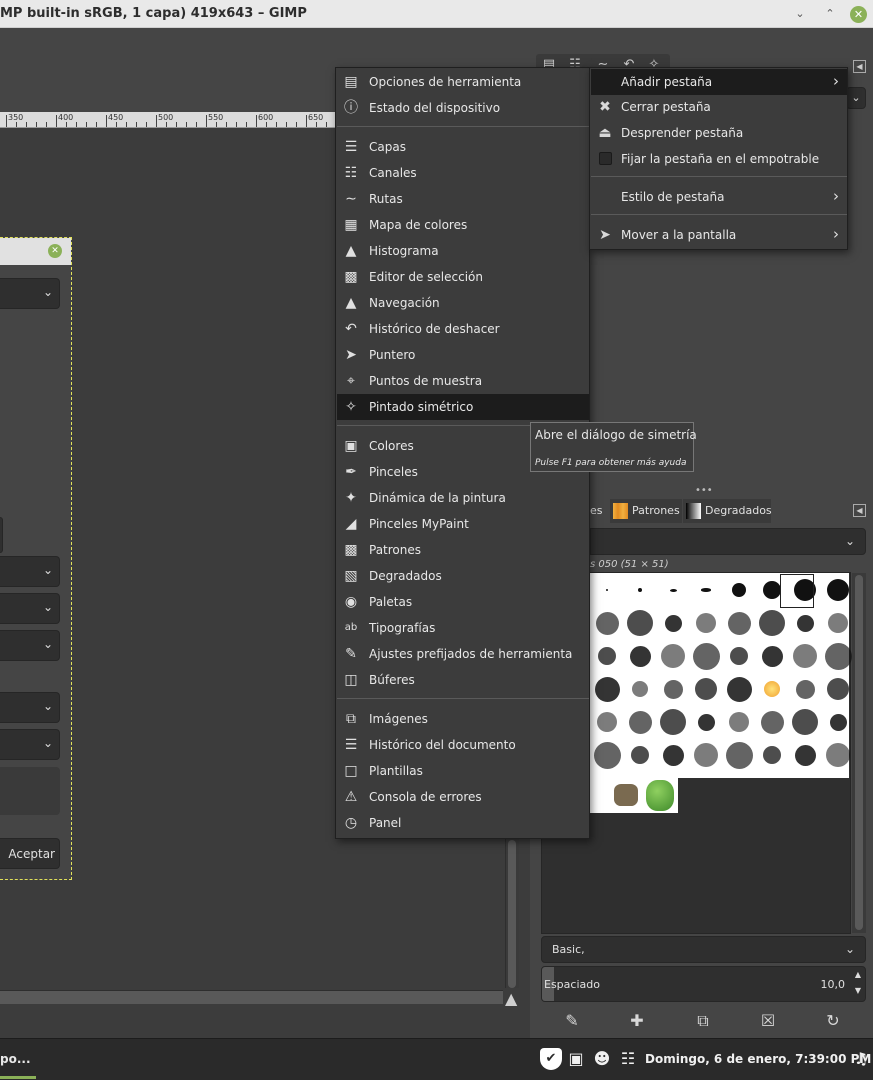 Image resolution: width=873 pixels, height=1080 pixels. Describe the element at coordinates (703, 984) in the screenshot. I see `spacing-slider: Espaciado 10,0 ▲ ▼` at that location.